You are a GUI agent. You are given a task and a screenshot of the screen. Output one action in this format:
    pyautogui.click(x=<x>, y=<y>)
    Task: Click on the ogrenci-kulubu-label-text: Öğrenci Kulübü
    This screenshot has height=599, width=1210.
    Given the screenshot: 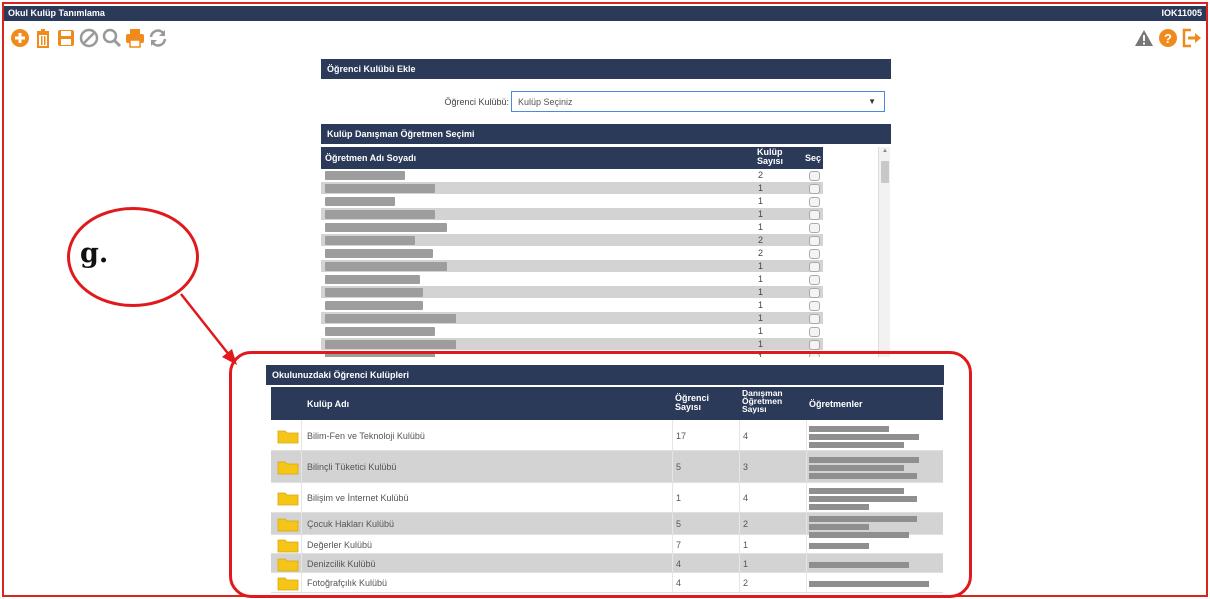 What is the action you would take?
    pyautogui.click(x=475, y=102)
    